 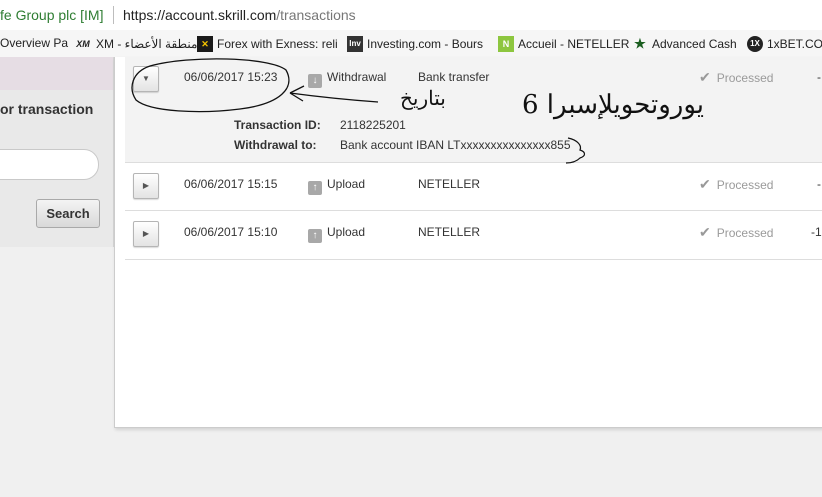 What do you see at coordinates (425, 44) in the screenshot?
I see `bookmark-label: Investing.com - Bours` at bounding box center [425, 44].